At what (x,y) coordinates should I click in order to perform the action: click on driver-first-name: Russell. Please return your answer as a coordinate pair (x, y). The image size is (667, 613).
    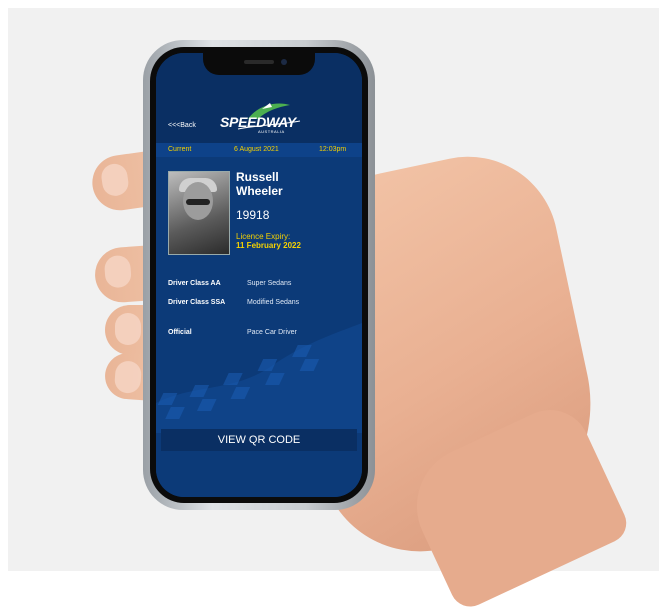
    Looking at the image, I should click on (257, 177).